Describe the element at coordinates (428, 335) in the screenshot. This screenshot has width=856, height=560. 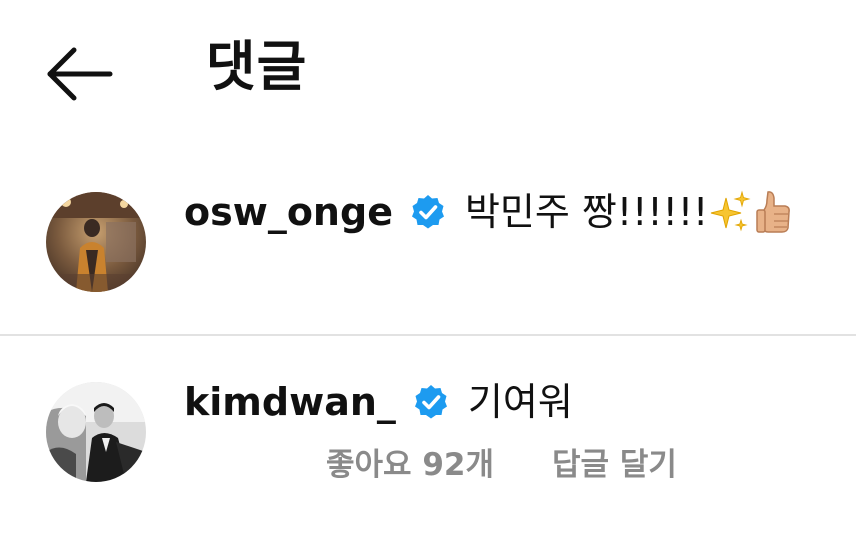
I see `divider` at that location.